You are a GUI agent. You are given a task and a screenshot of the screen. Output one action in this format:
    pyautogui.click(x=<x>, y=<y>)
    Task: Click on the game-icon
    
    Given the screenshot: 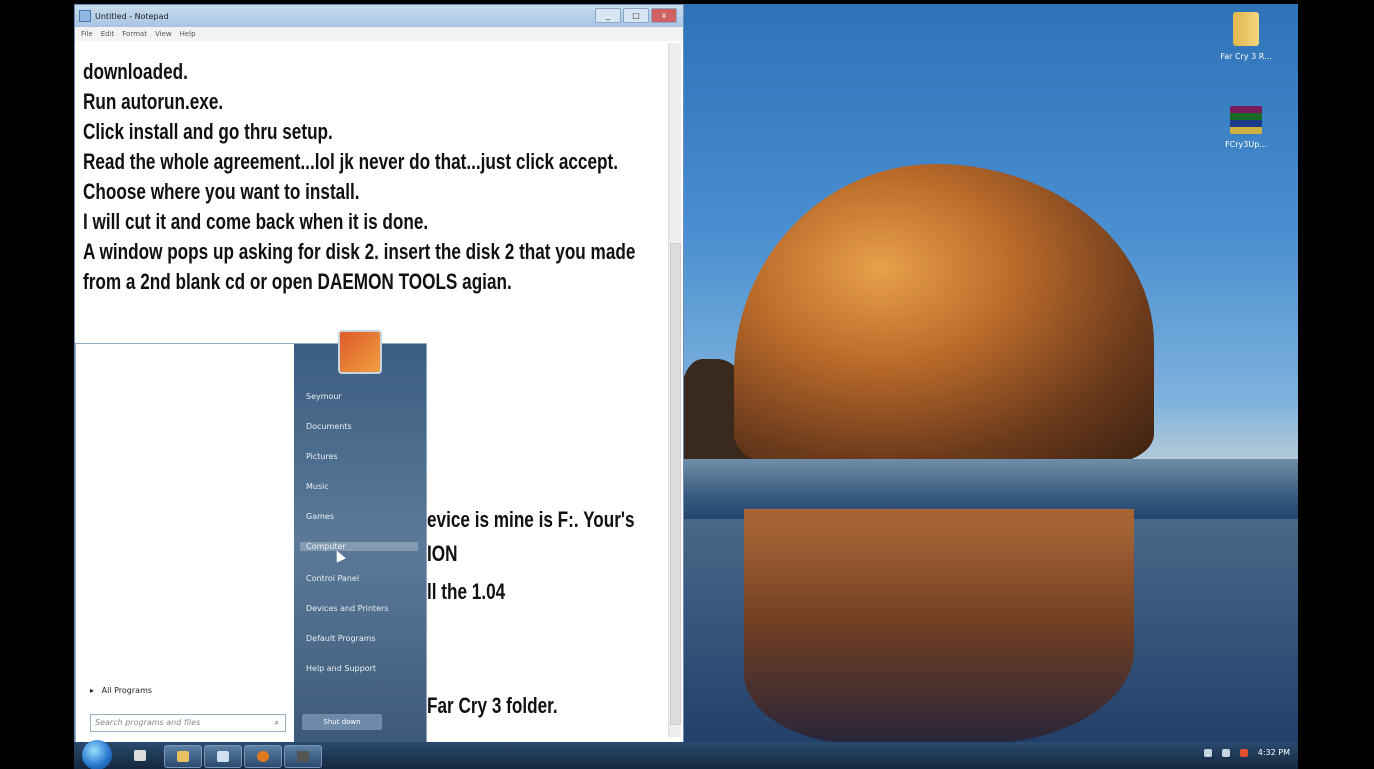 What is the action you would take?
    pyautogui.click(x=303, y=756)
    